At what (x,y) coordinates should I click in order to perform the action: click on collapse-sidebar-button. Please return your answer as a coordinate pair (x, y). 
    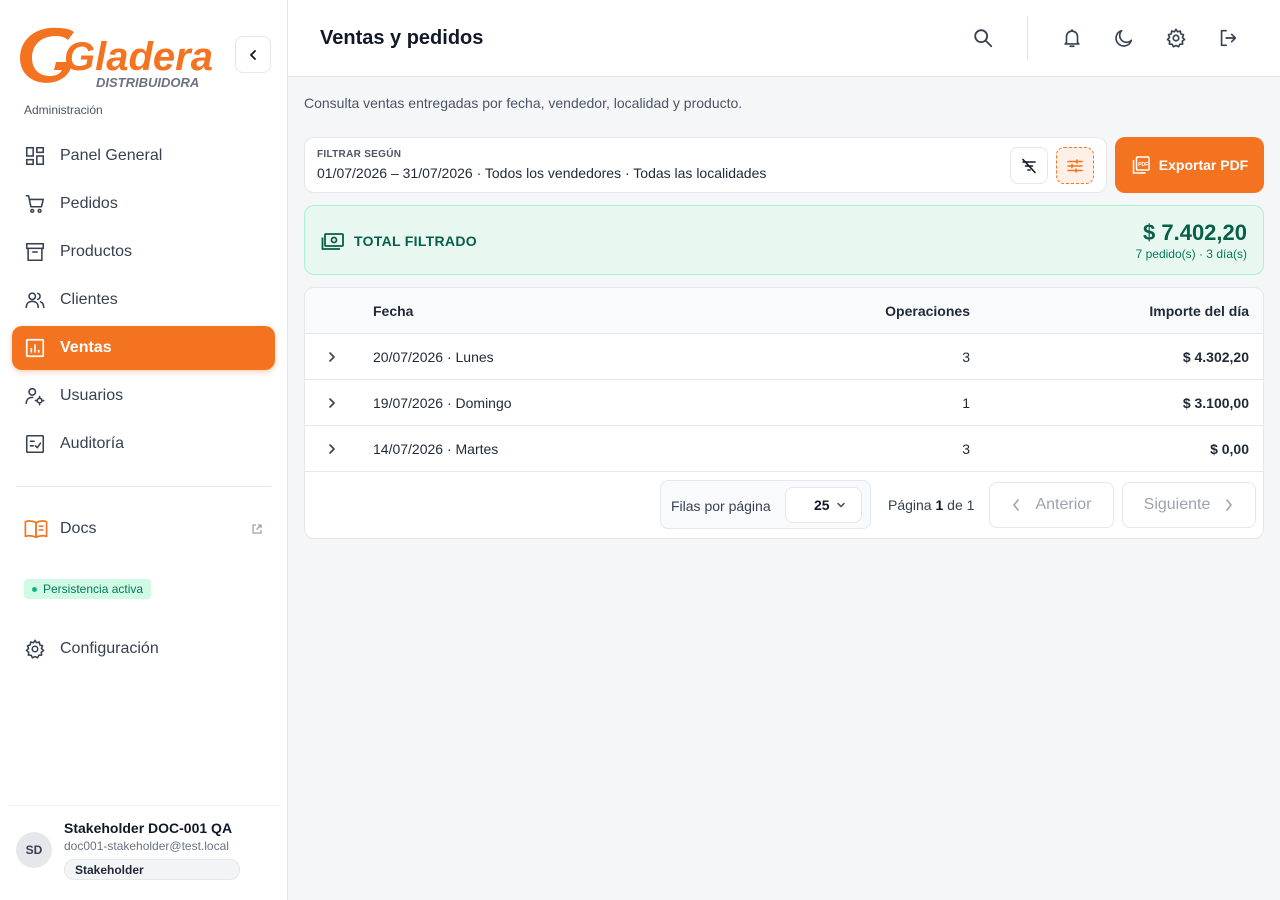
    Looking at the image, I should click on (253, 54).